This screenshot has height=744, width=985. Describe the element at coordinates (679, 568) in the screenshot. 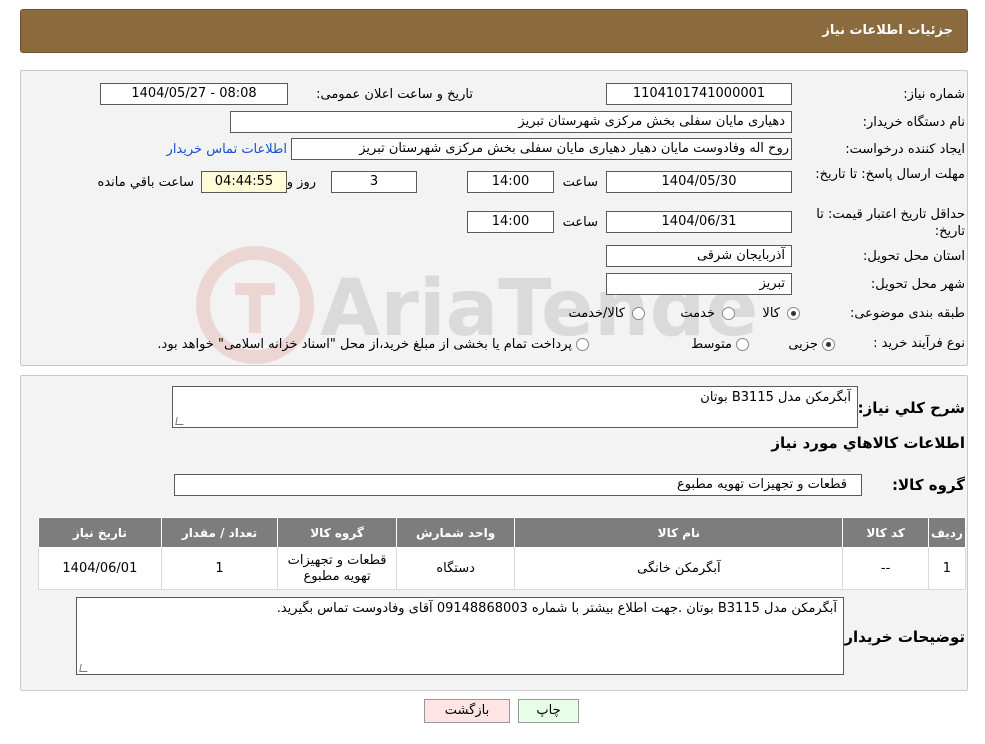

I see `cell-goods-name: آبگرمکن خانگی` at that location.